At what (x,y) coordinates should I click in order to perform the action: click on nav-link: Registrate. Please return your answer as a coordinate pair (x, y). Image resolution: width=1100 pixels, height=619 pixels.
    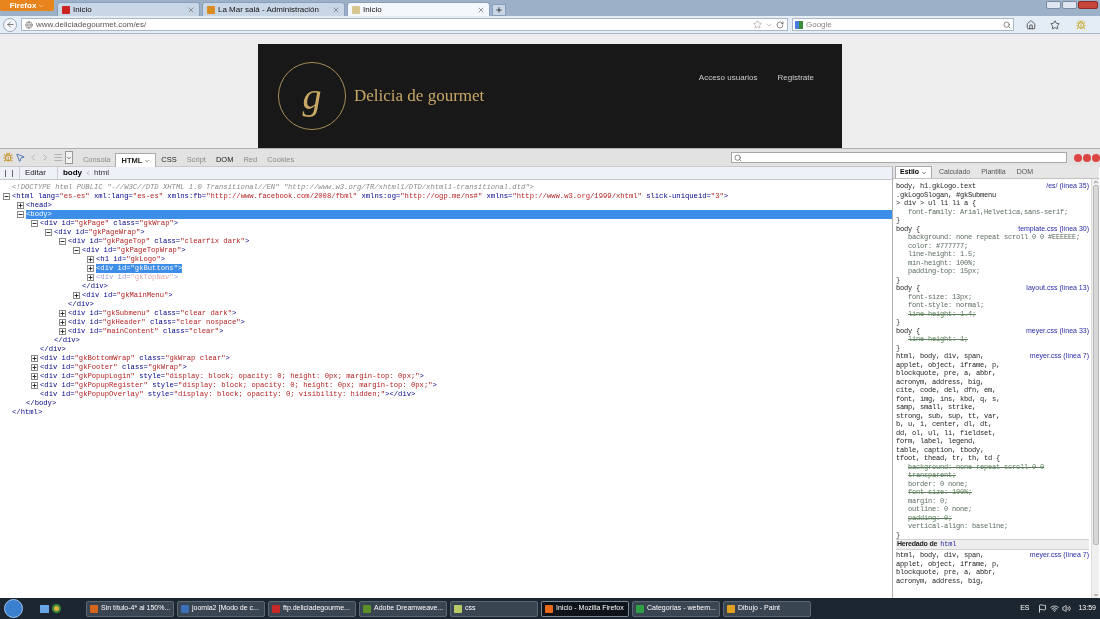
    Looking at the image, I should click on (795, 78).